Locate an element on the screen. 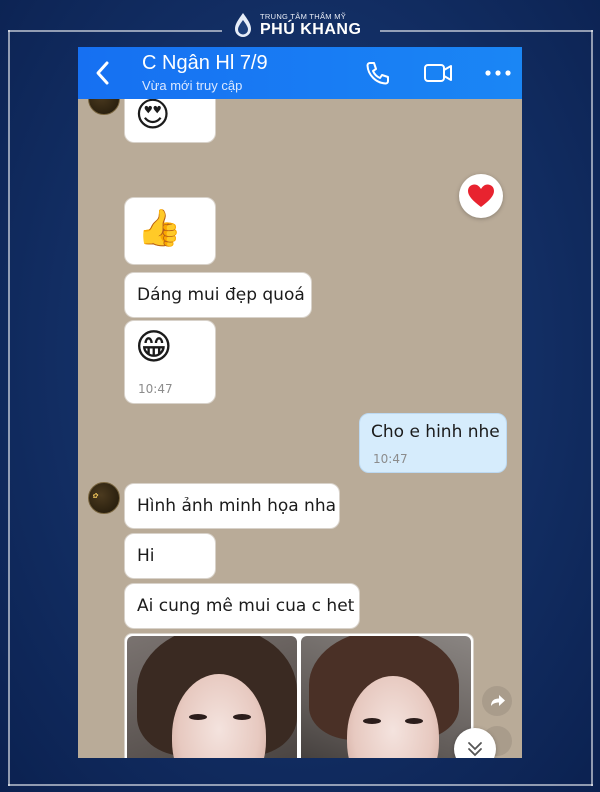 This screenshot has width=600, height=792. brand-logo-icon is located at coordinates (243, 25).